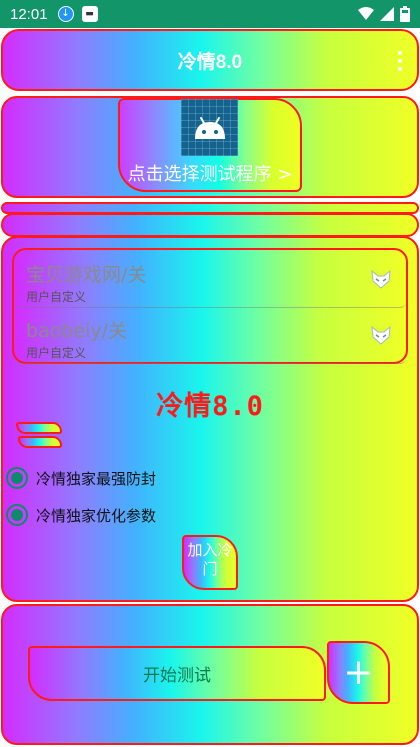 Image resolution: width=420 pixels, height=747 pixels. I want to click on option-label: 冷情独家最强防封, so click(96, 478).